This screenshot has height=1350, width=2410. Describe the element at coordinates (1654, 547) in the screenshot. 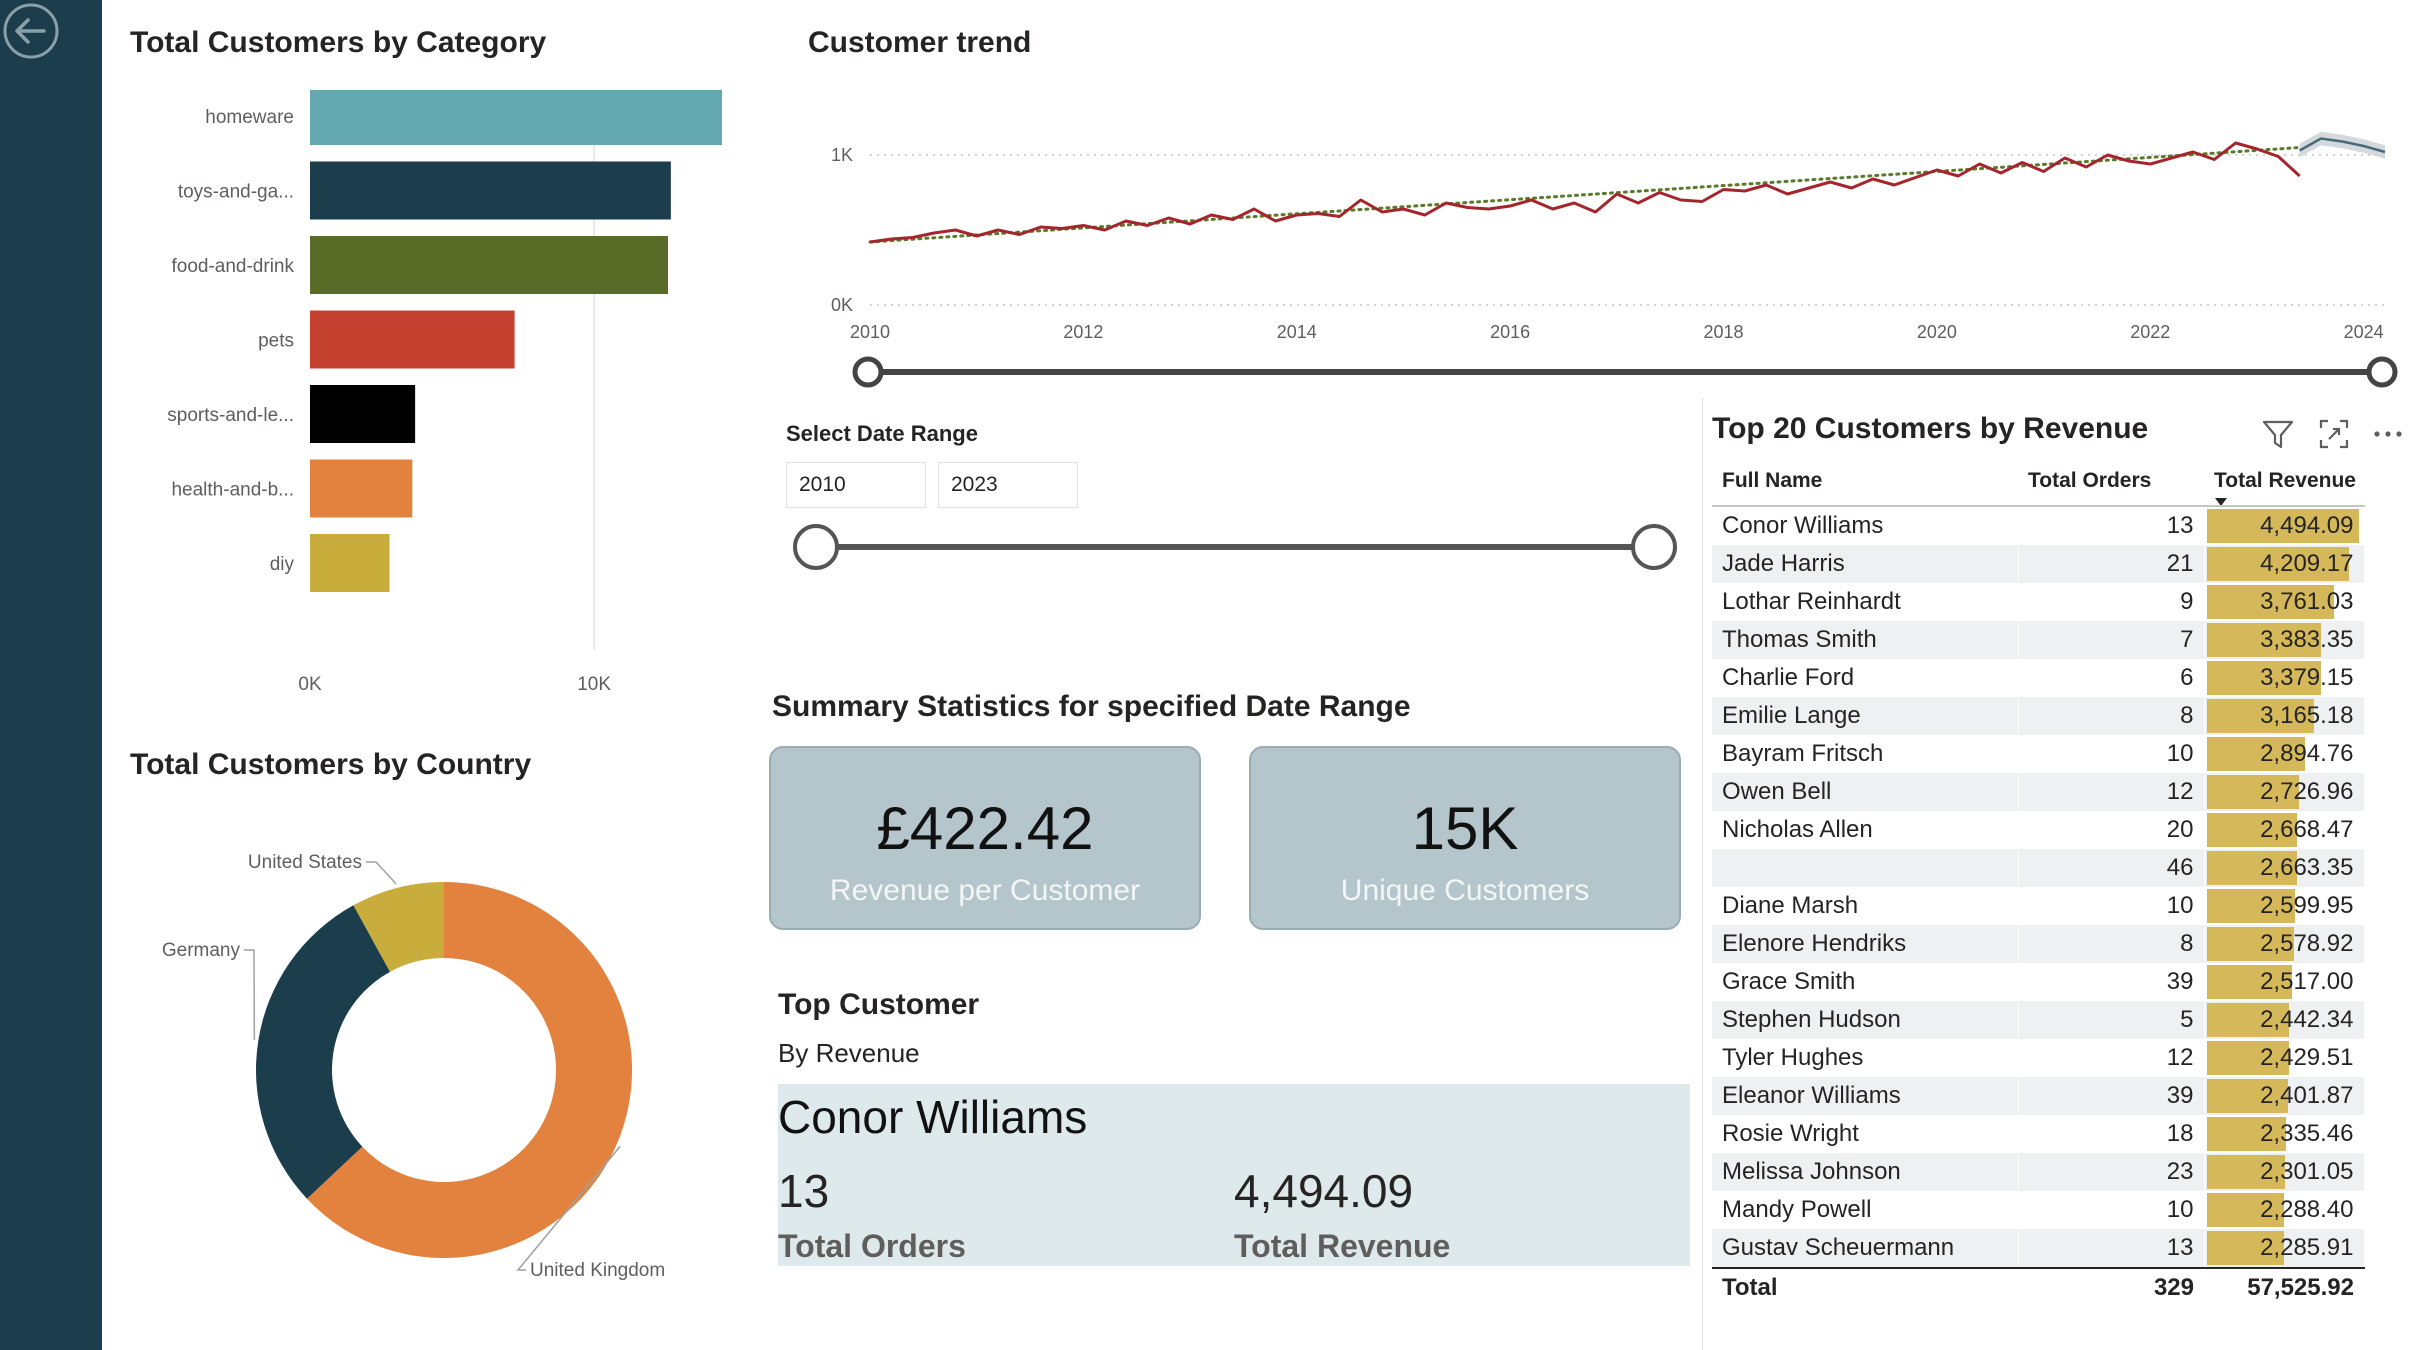

I see `date-slider-end-handle` at that location.